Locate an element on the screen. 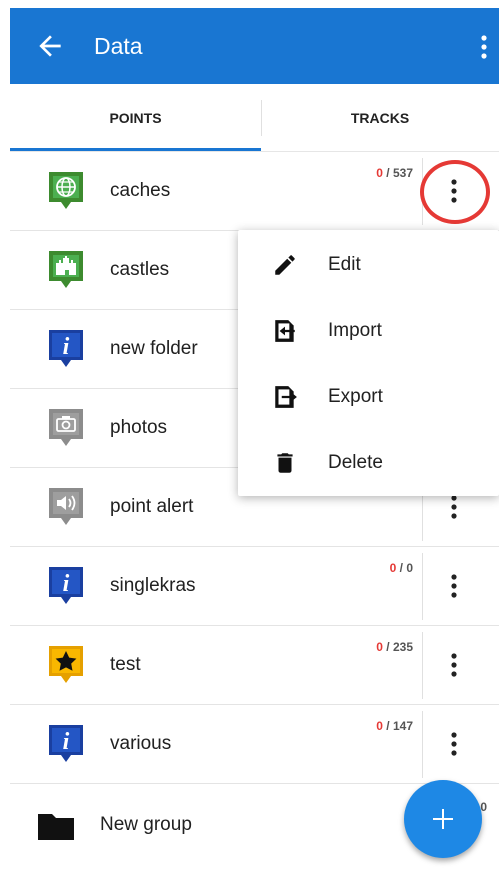  menu-item-label: Import is located at coordinates (355, 330).